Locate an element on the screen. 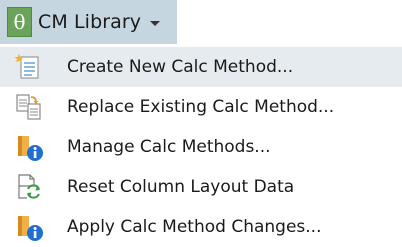 This screenshot has height=247, width=402. cm-library-menu-button: θ CM Library is located at coordinates (88, 22).